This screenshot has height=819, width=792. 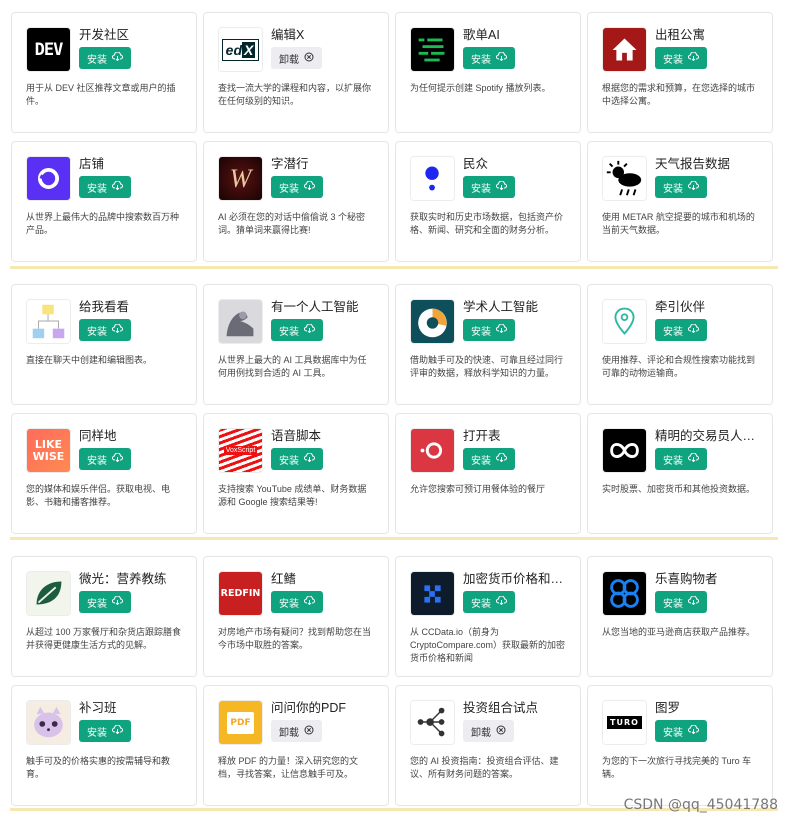 What do you see at coordinates (48, 321) in the screenshot?
I see `diagram-logo` at bounding box center [48, 321].